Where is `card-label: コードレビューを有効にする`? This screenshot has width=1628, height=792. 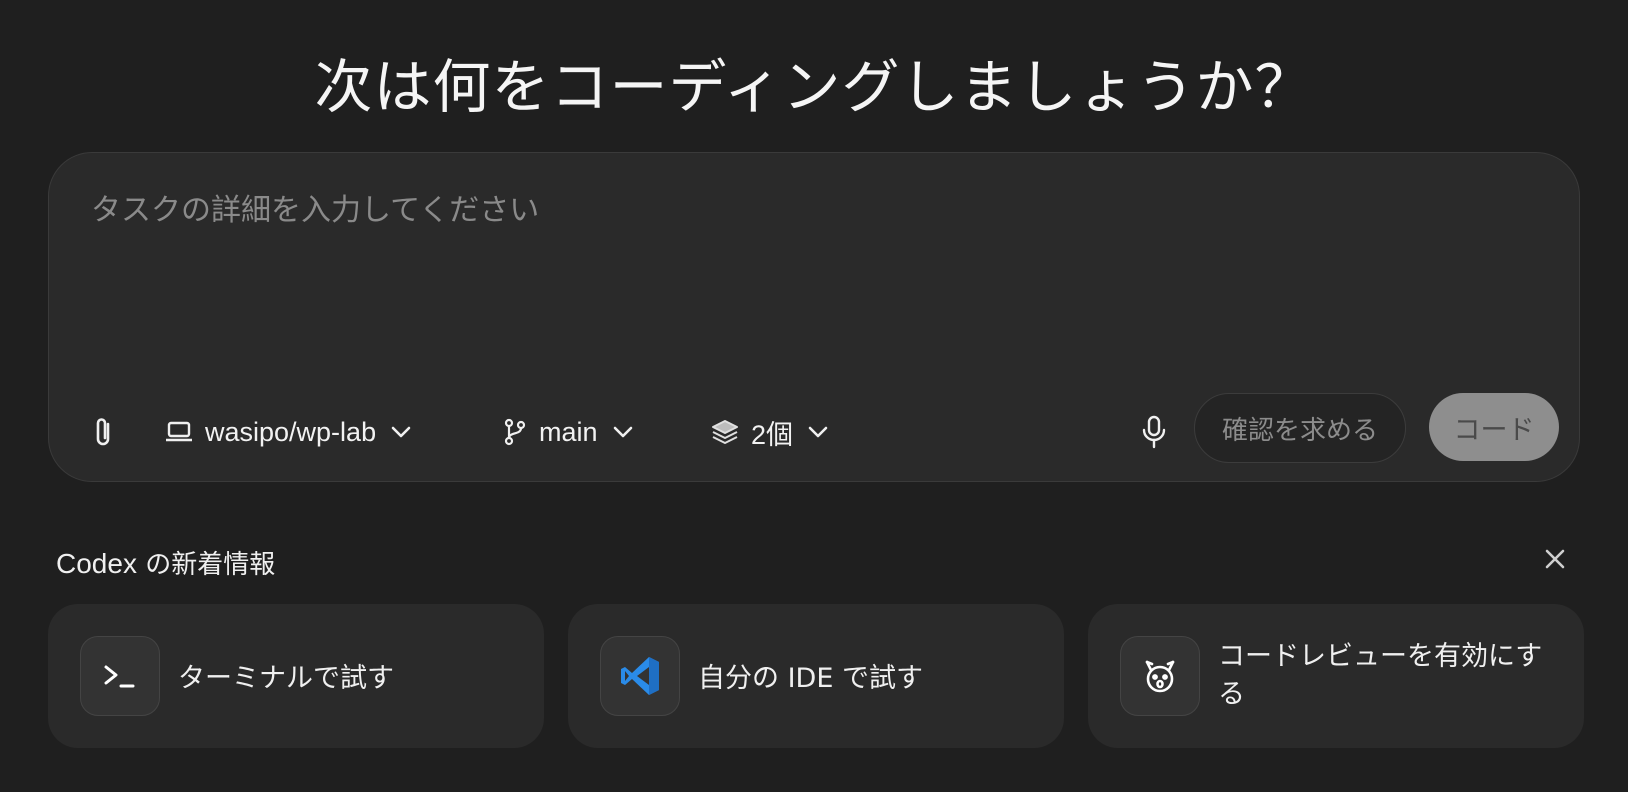 card-label: コードレビューを有効にする is located at coordinates (1380, 675).